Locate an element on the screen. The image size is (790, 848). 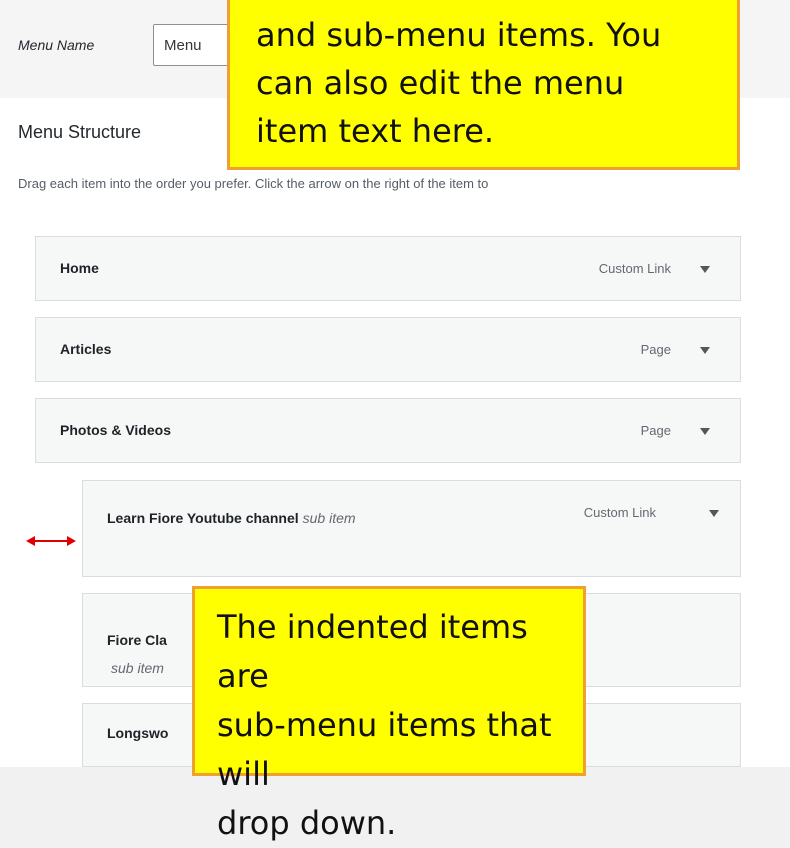
menu-name-label: Menu Name is located at coordinates (56, 45).